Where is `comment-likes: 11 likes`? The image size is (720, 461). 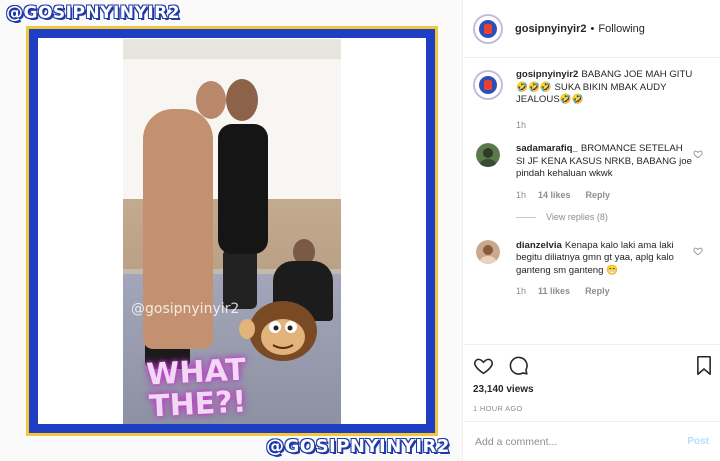 comment-likes: 11 likes is located at coordinates (554, 291).